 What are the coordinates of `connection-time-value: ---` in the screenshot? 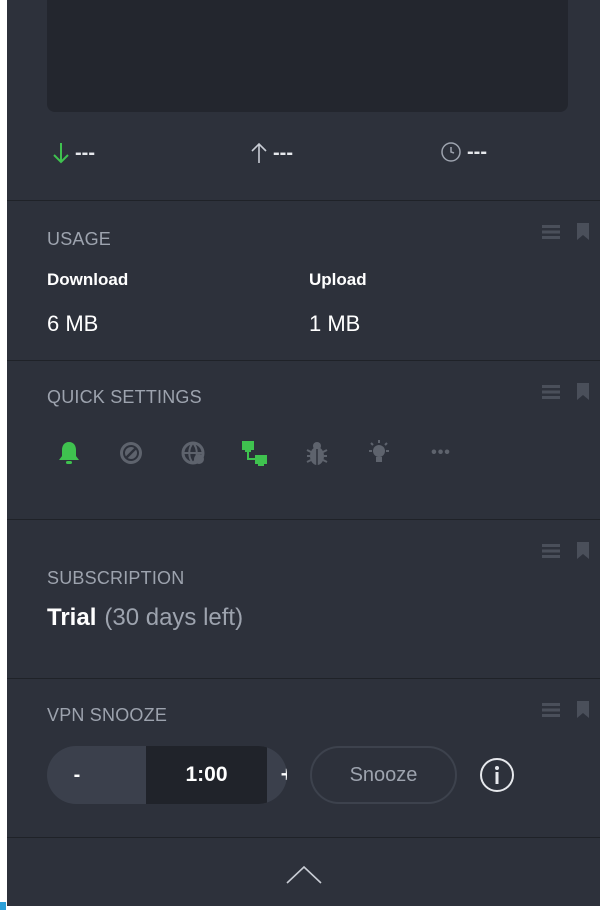 It's located at (477, 151).